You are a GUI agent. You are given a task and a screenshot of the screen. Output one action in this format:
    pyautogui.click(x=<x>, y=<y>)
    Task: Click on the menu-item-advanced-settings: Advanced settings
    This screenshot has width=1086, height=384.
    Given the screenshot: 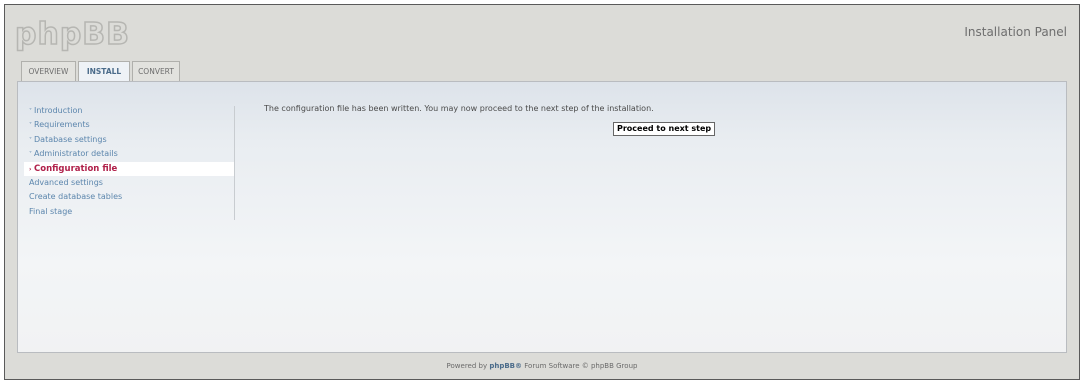 What is the action you would take?
    pyautogui.click(x=129, y=183)
    